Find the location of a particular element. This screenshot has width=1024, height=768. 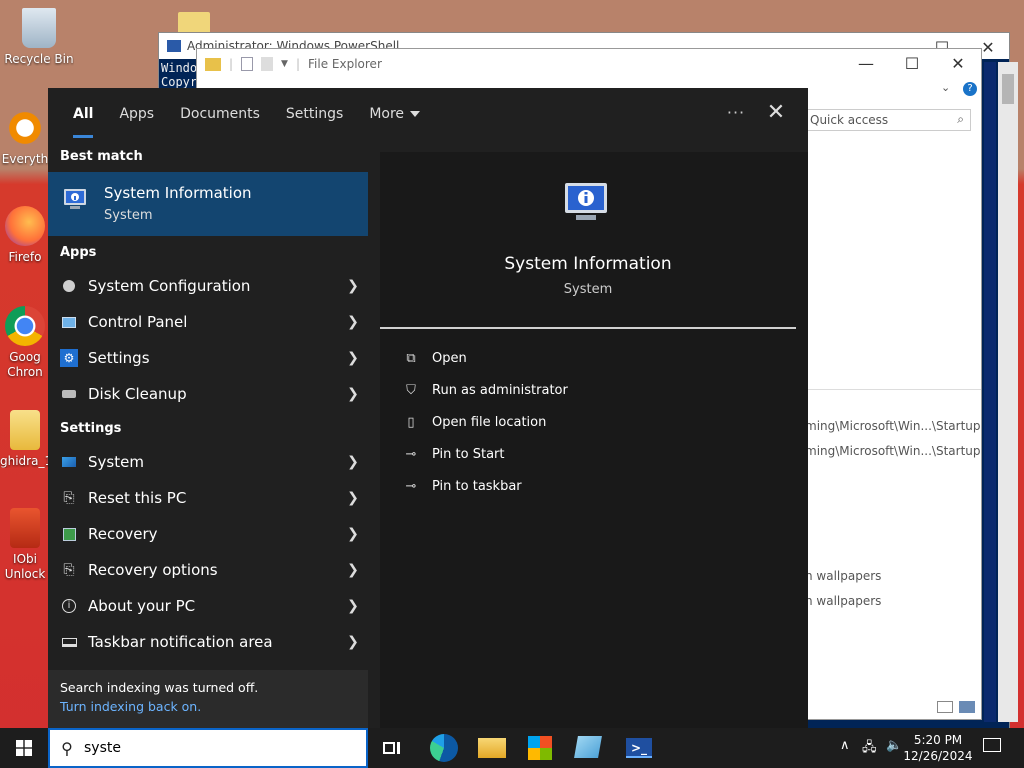

recycle-bin-icon is located at coordinates (39, 28).